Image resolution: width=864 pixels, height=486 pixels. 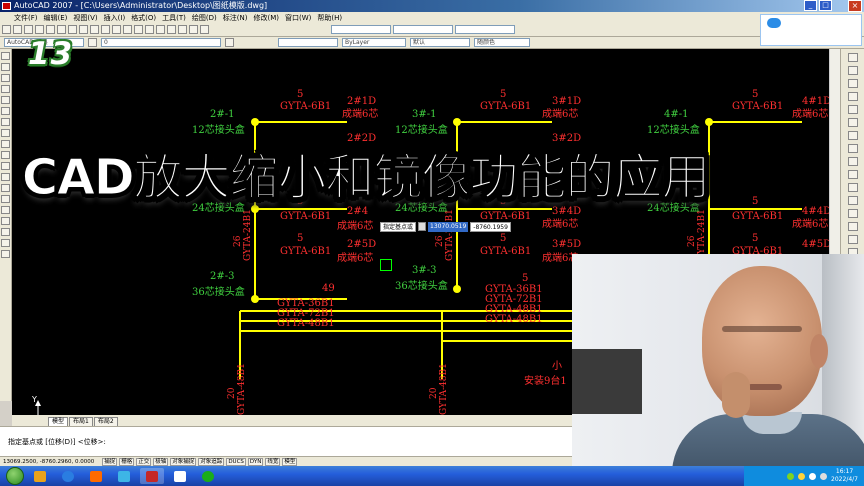 What do you see at coordinates (5, 56) in the screenshot?
I see `line-icon` at bounding box center [5, 56].